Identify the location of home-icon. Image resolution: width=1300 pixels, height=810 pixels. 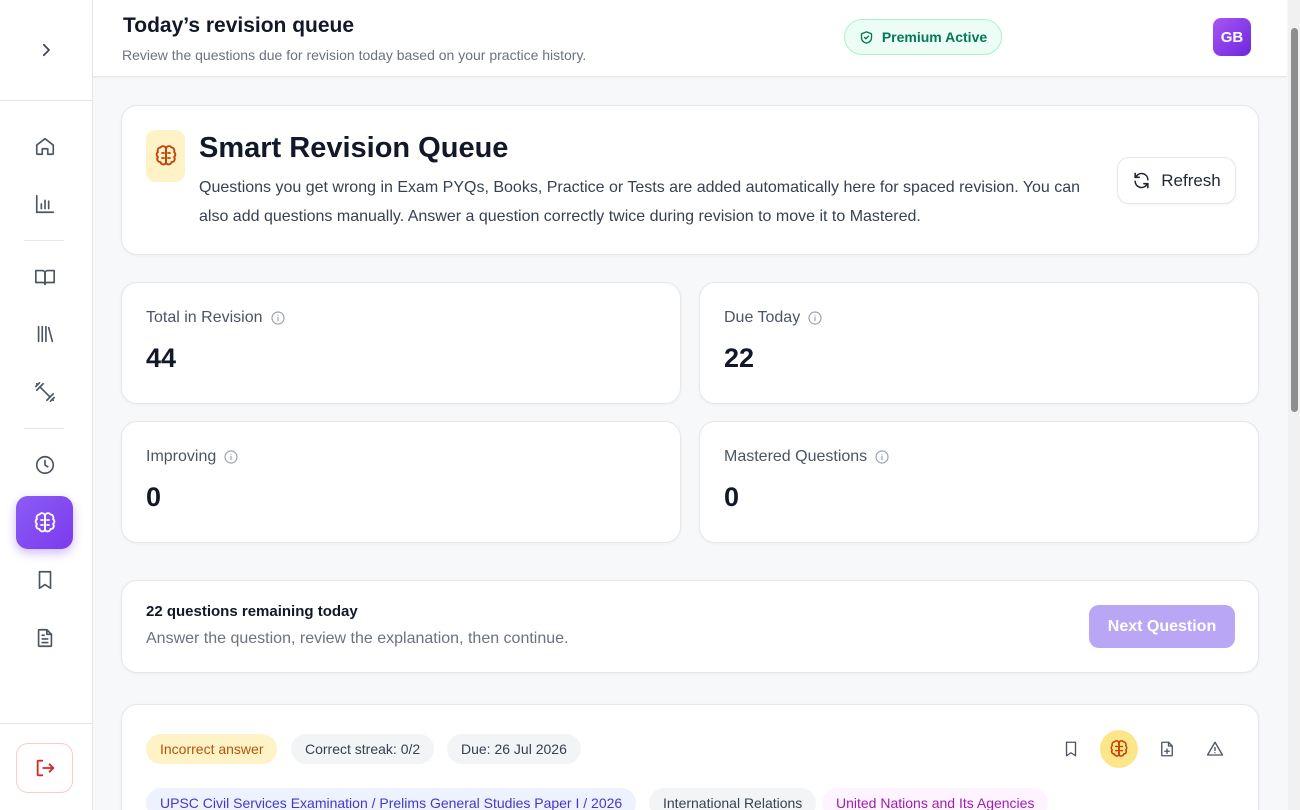
(44, 146).